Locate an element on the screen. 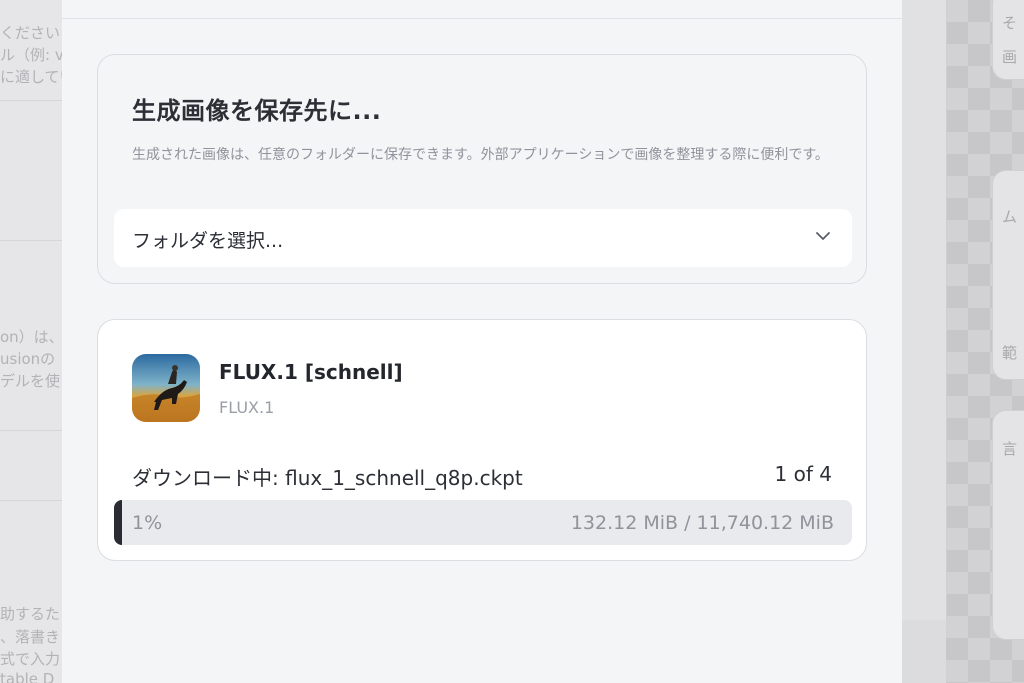  model-name: FLUX.1 [schnell] is located at coordinates (311, 372).